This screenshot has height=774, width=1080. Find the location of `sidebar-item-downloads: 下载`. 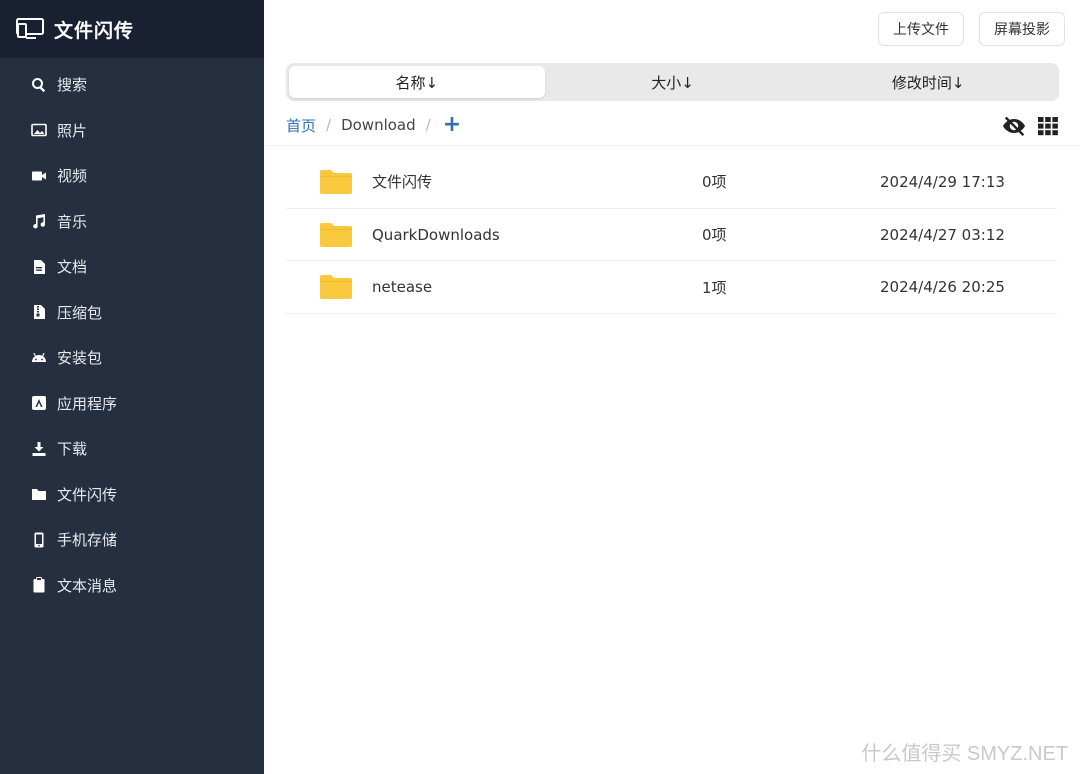

sidebar-item-downloads: 下载 is located at coordinates (132, 449).